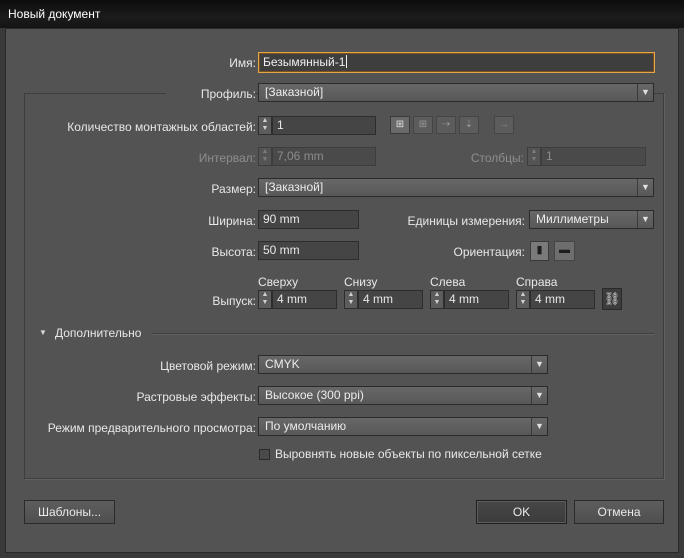 This screenshot has width=684, height=558. Describe the element at coordinates (308, 219) in the screenshot. I see `width-input: 90 mm` at that location.